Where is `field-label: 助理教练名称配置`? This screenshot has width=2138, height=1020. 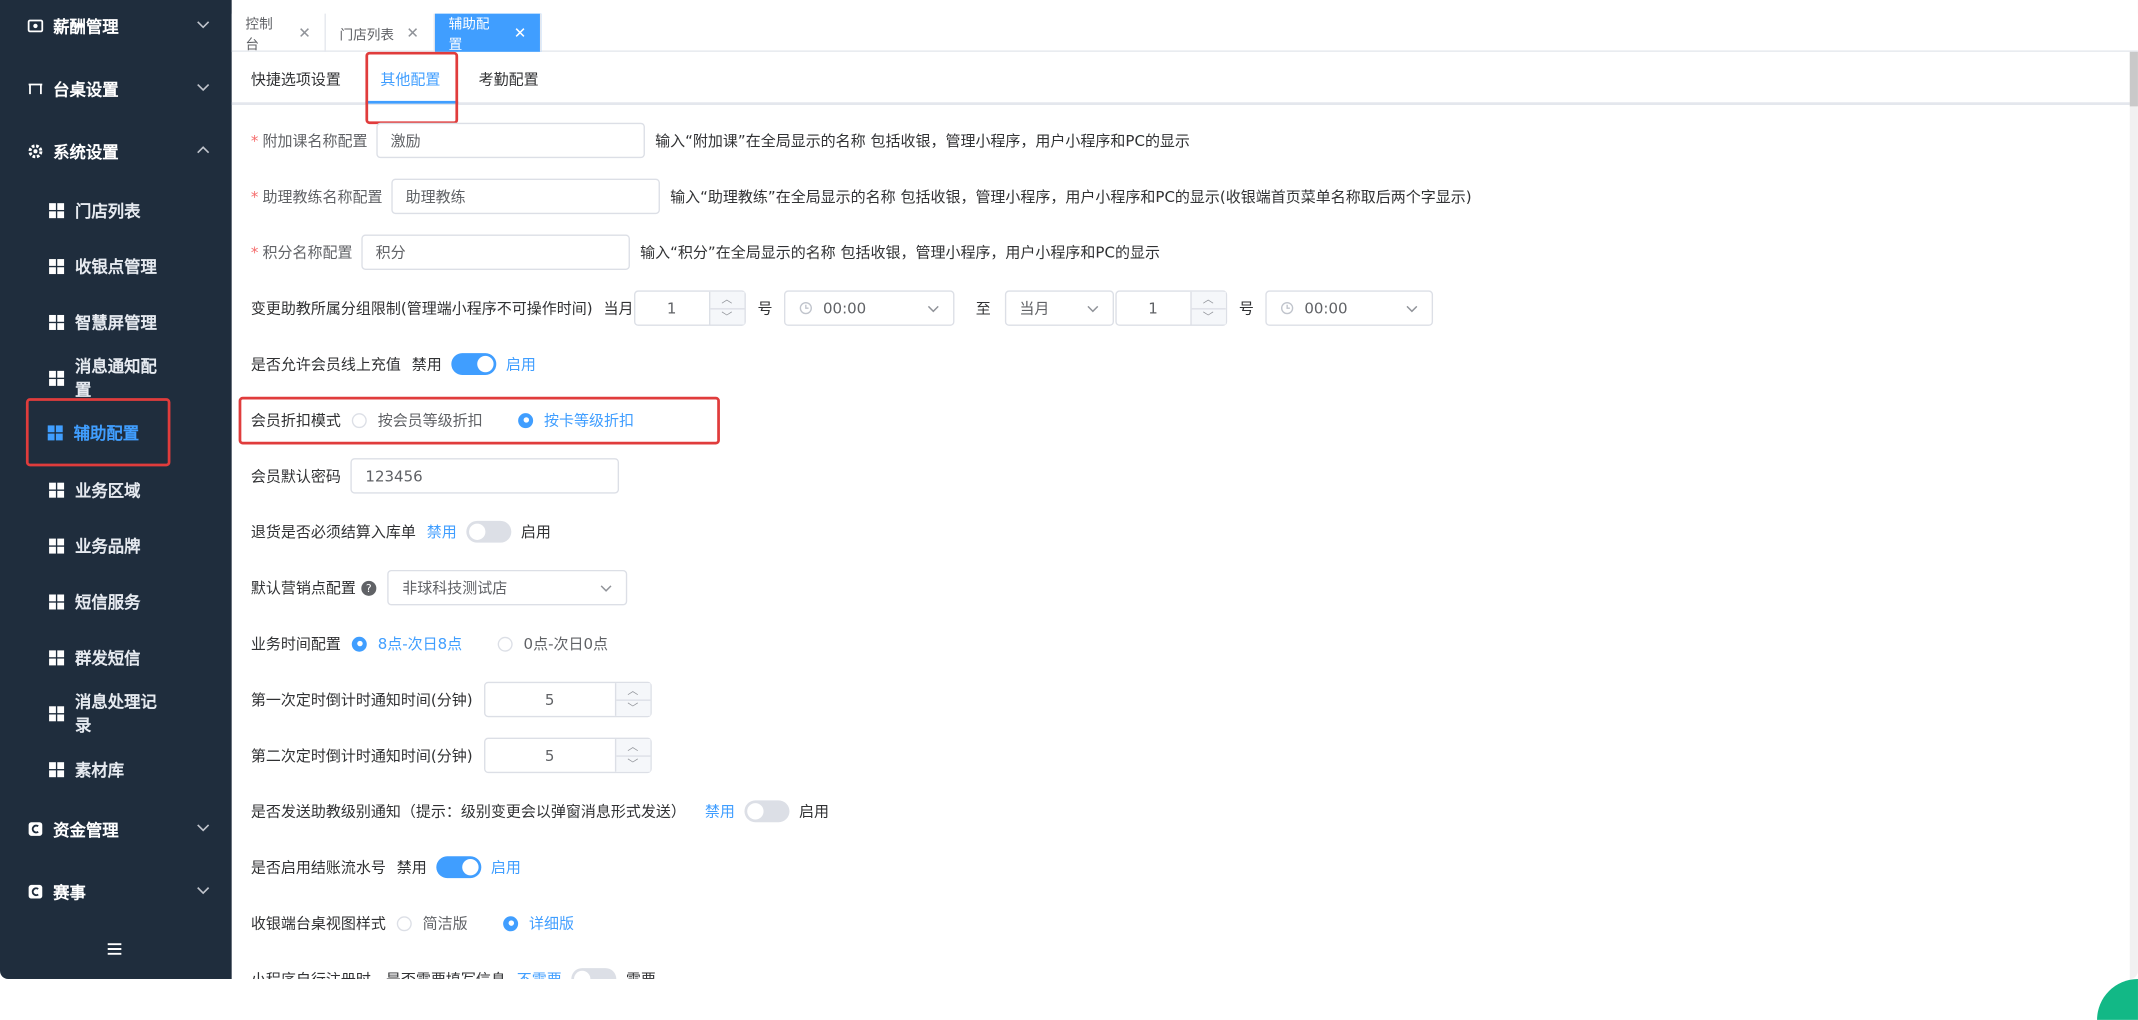
field-label: 助理教练名称配置 is located at coordinates (322, 197).